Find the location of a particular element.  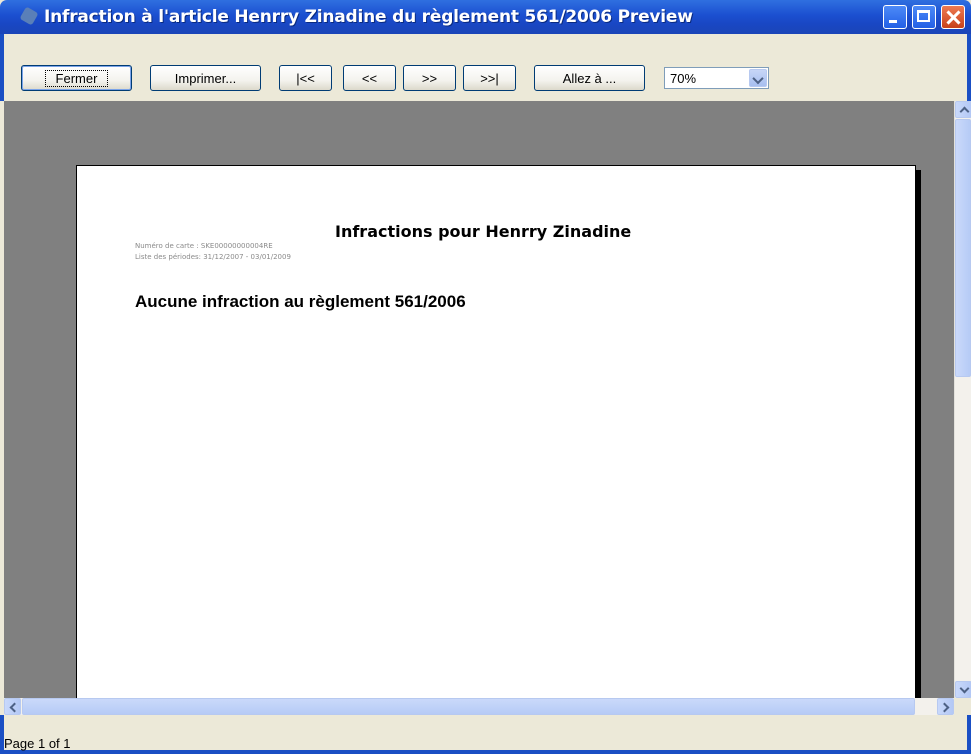

first-page-label: |<< is located at coordinates (305, 78).